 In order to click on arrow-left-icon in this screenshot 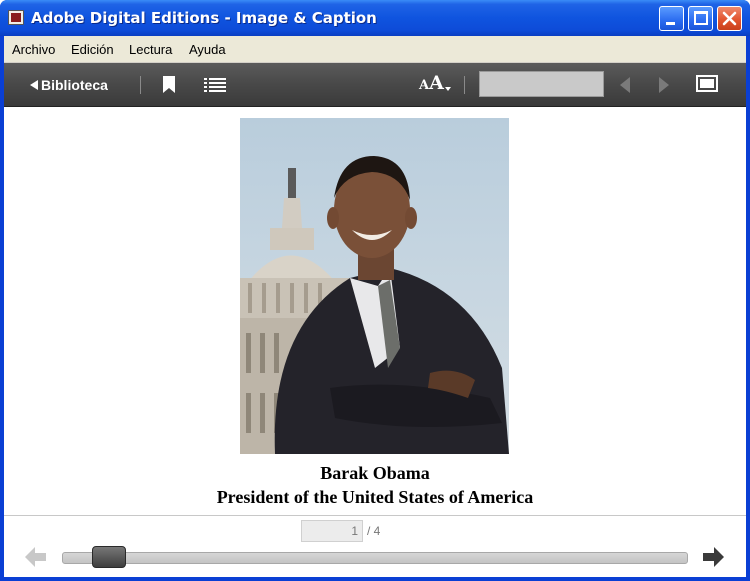, I will do `click(625, 85)`.